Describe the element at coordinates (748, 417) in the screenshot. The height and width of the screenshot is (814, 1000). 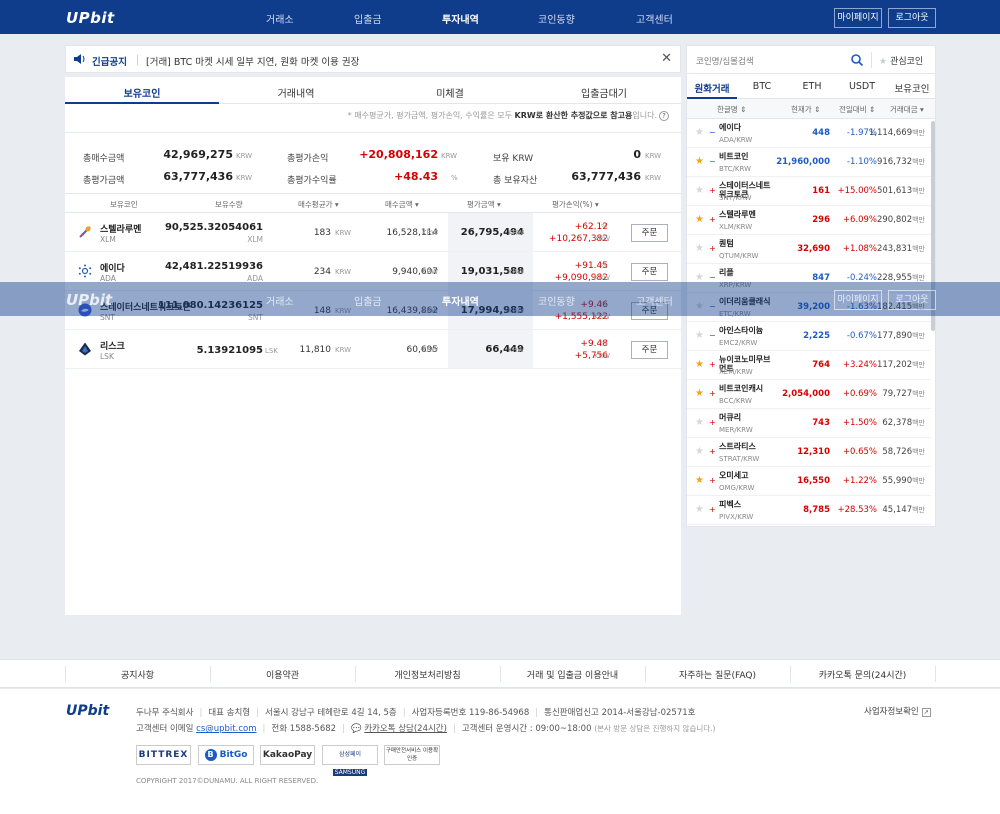
I see `coin-name: 머큐리` at that location.